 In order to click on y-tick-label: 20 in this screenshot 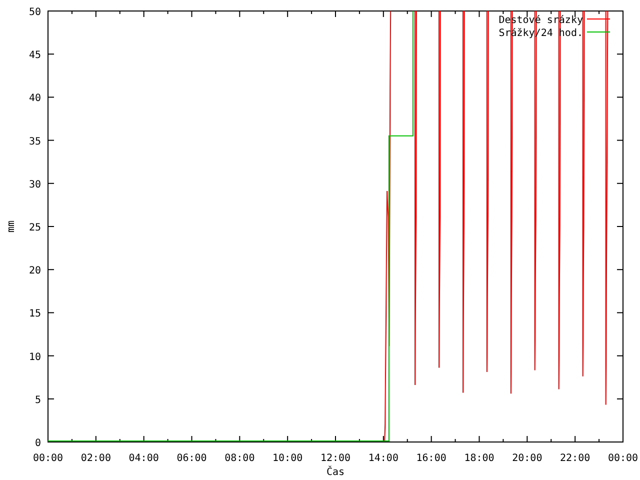, I will do `click(34, 271)`.